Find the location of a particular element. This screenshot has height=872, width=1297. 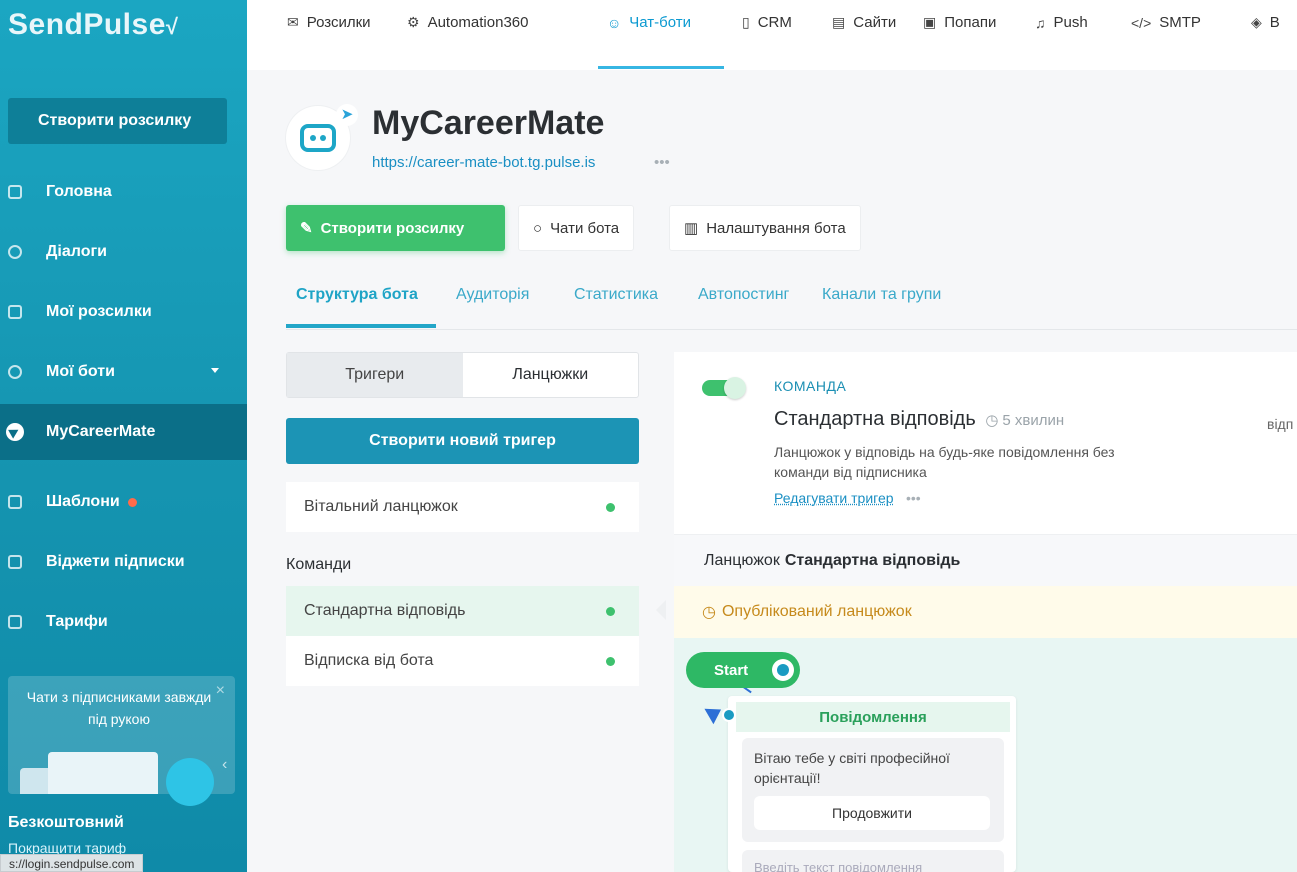

topnav-sites: ▤ Сайти is located at coordinates (864, 22).